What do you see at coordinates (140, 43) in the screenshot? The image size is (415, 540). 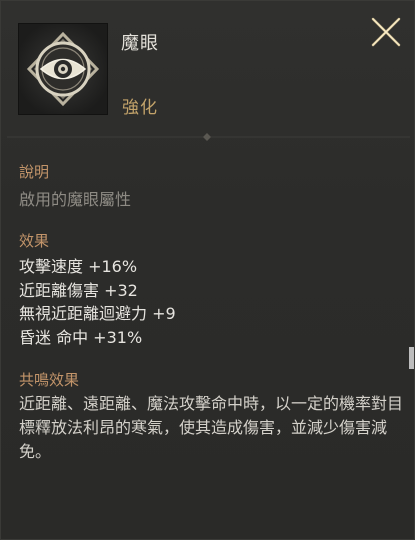 I see `skill-name: 魔眼` at bounding box center [140, 43].